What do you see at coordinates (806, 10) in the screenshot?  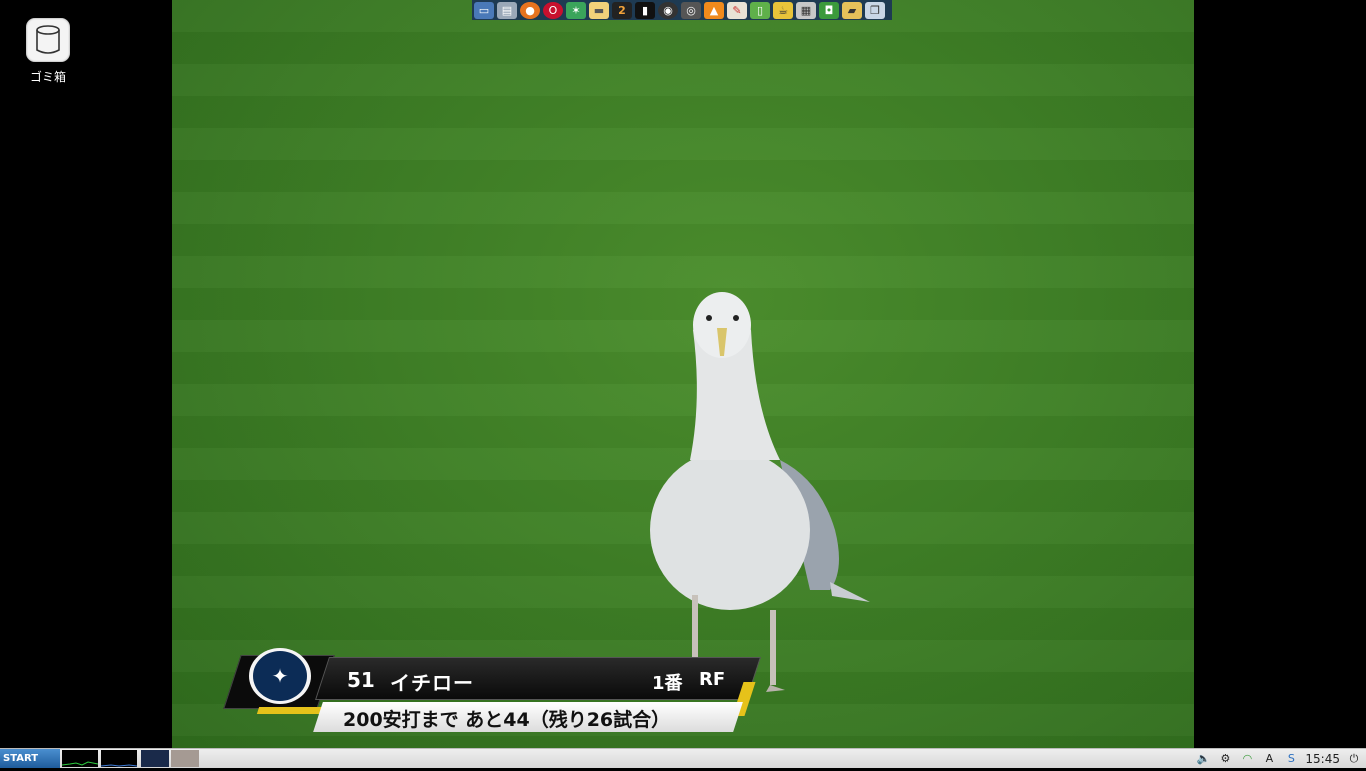 I see `calculator-icon: ▦` at bounding box center [806, 10].